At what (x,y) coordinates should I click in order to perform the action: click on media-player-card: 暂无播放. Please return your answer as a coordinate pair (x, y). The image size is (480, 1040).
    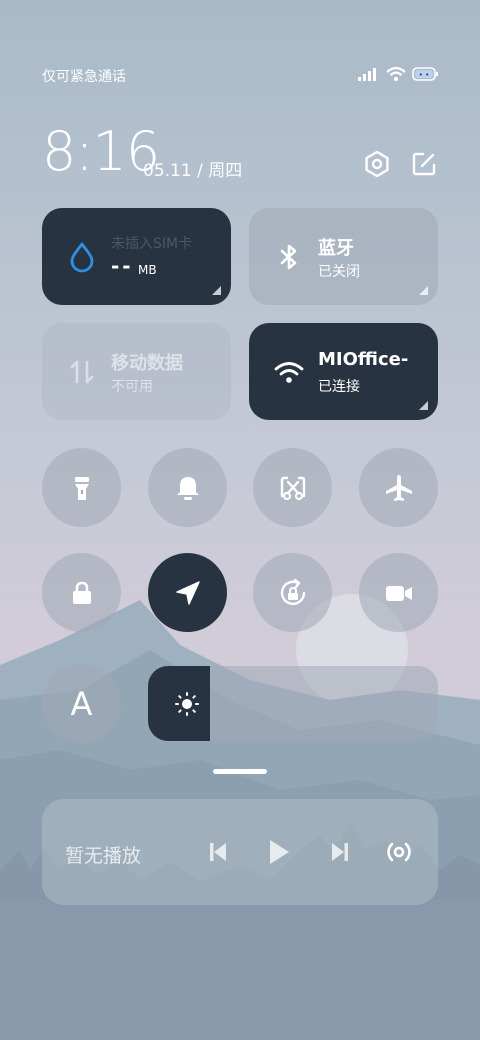
    Looking at the image, I should click on (240, 852).